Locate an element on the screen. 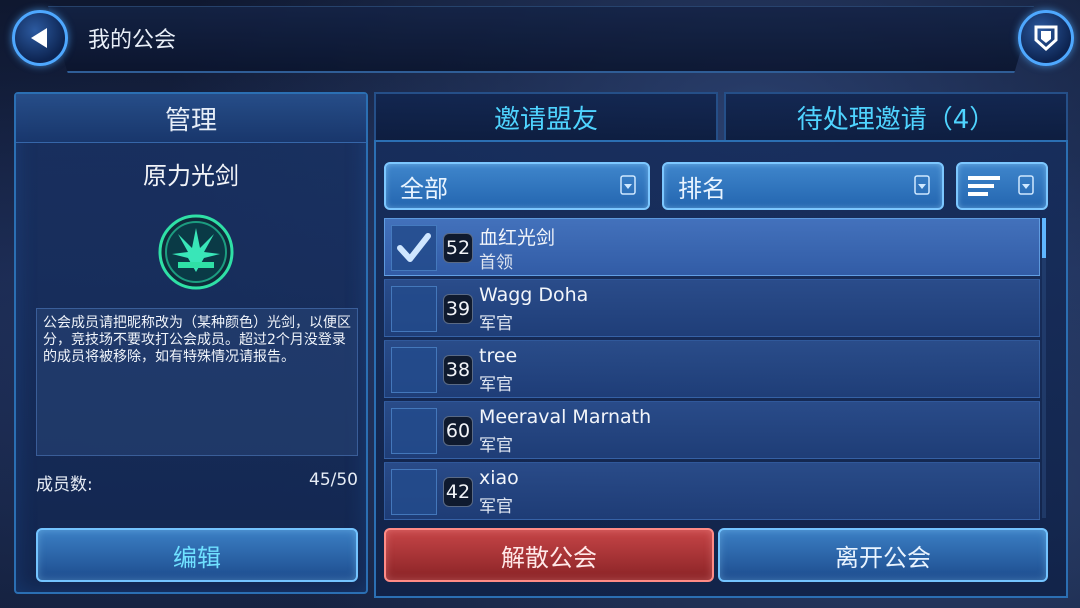 The height and width of the screenshot is (608, 1080). leave-guild-button: 离开公会 is located at coordinates (883, 555).